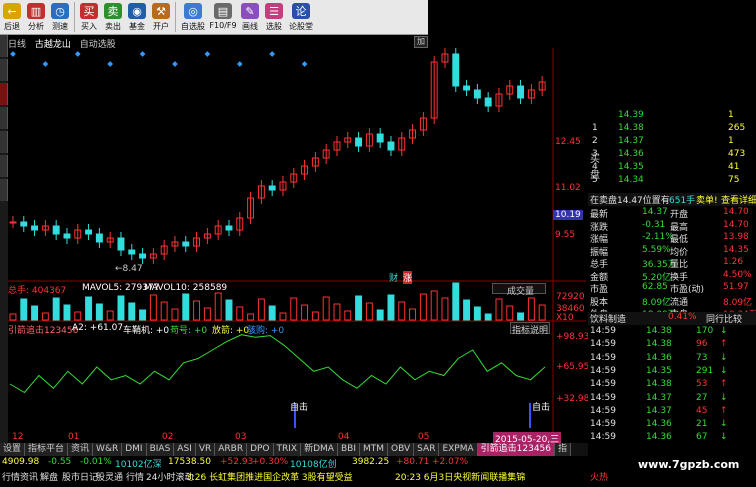 Image resolution: width=756 pixels, height=487 pixels. I want to click on indicator-tab: 指标平台, so click(47, 449).